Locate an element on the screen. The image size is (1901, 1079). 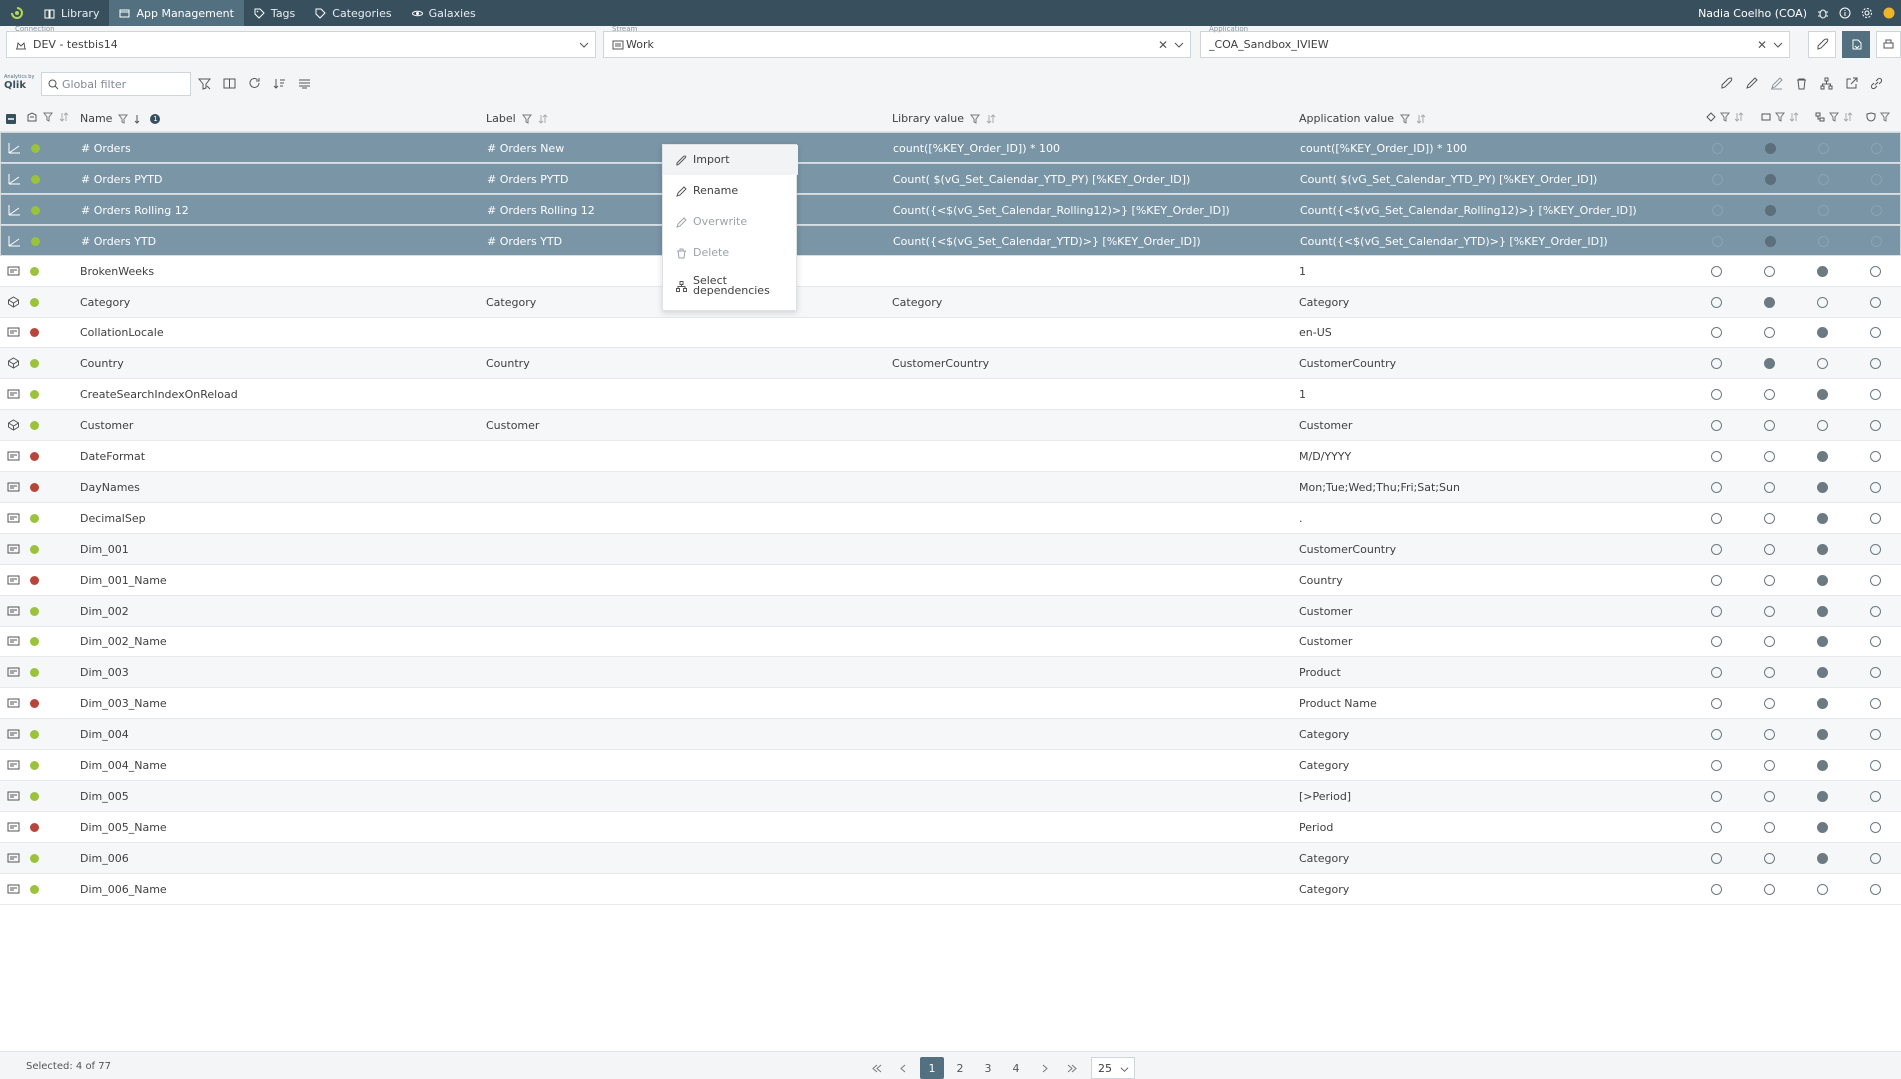
table-row: Dim_001 CustomerCountry is located at coordinates (950, 549).